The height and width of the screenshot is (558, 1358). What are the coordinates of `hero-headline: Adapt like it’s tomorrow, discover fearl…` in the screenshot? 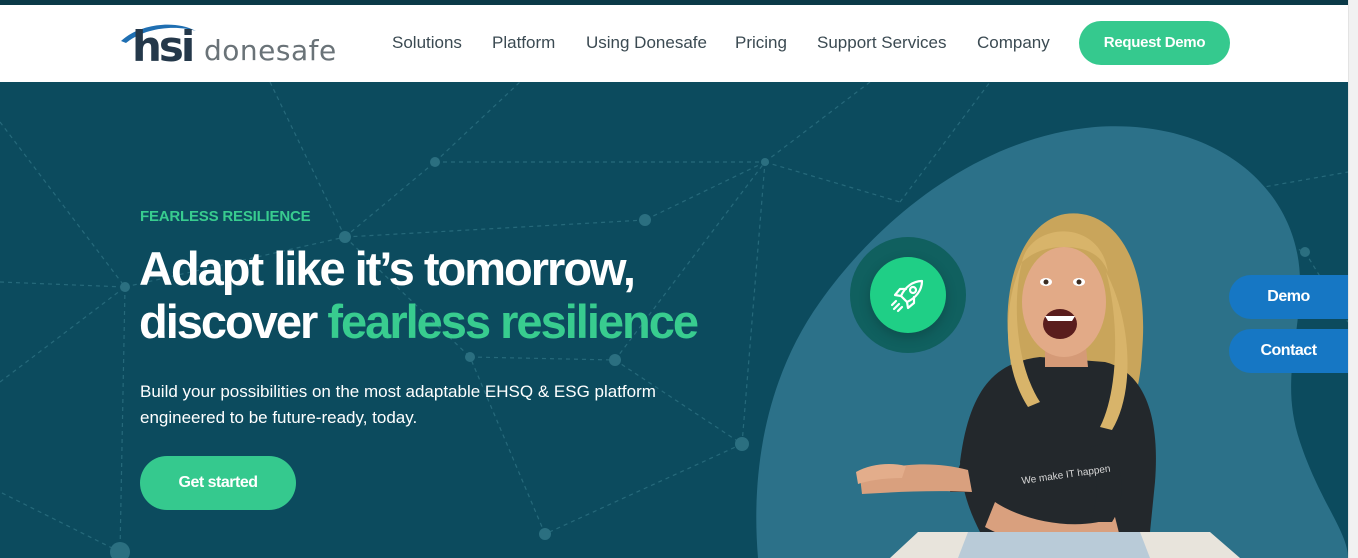 It's located at (449, 295).